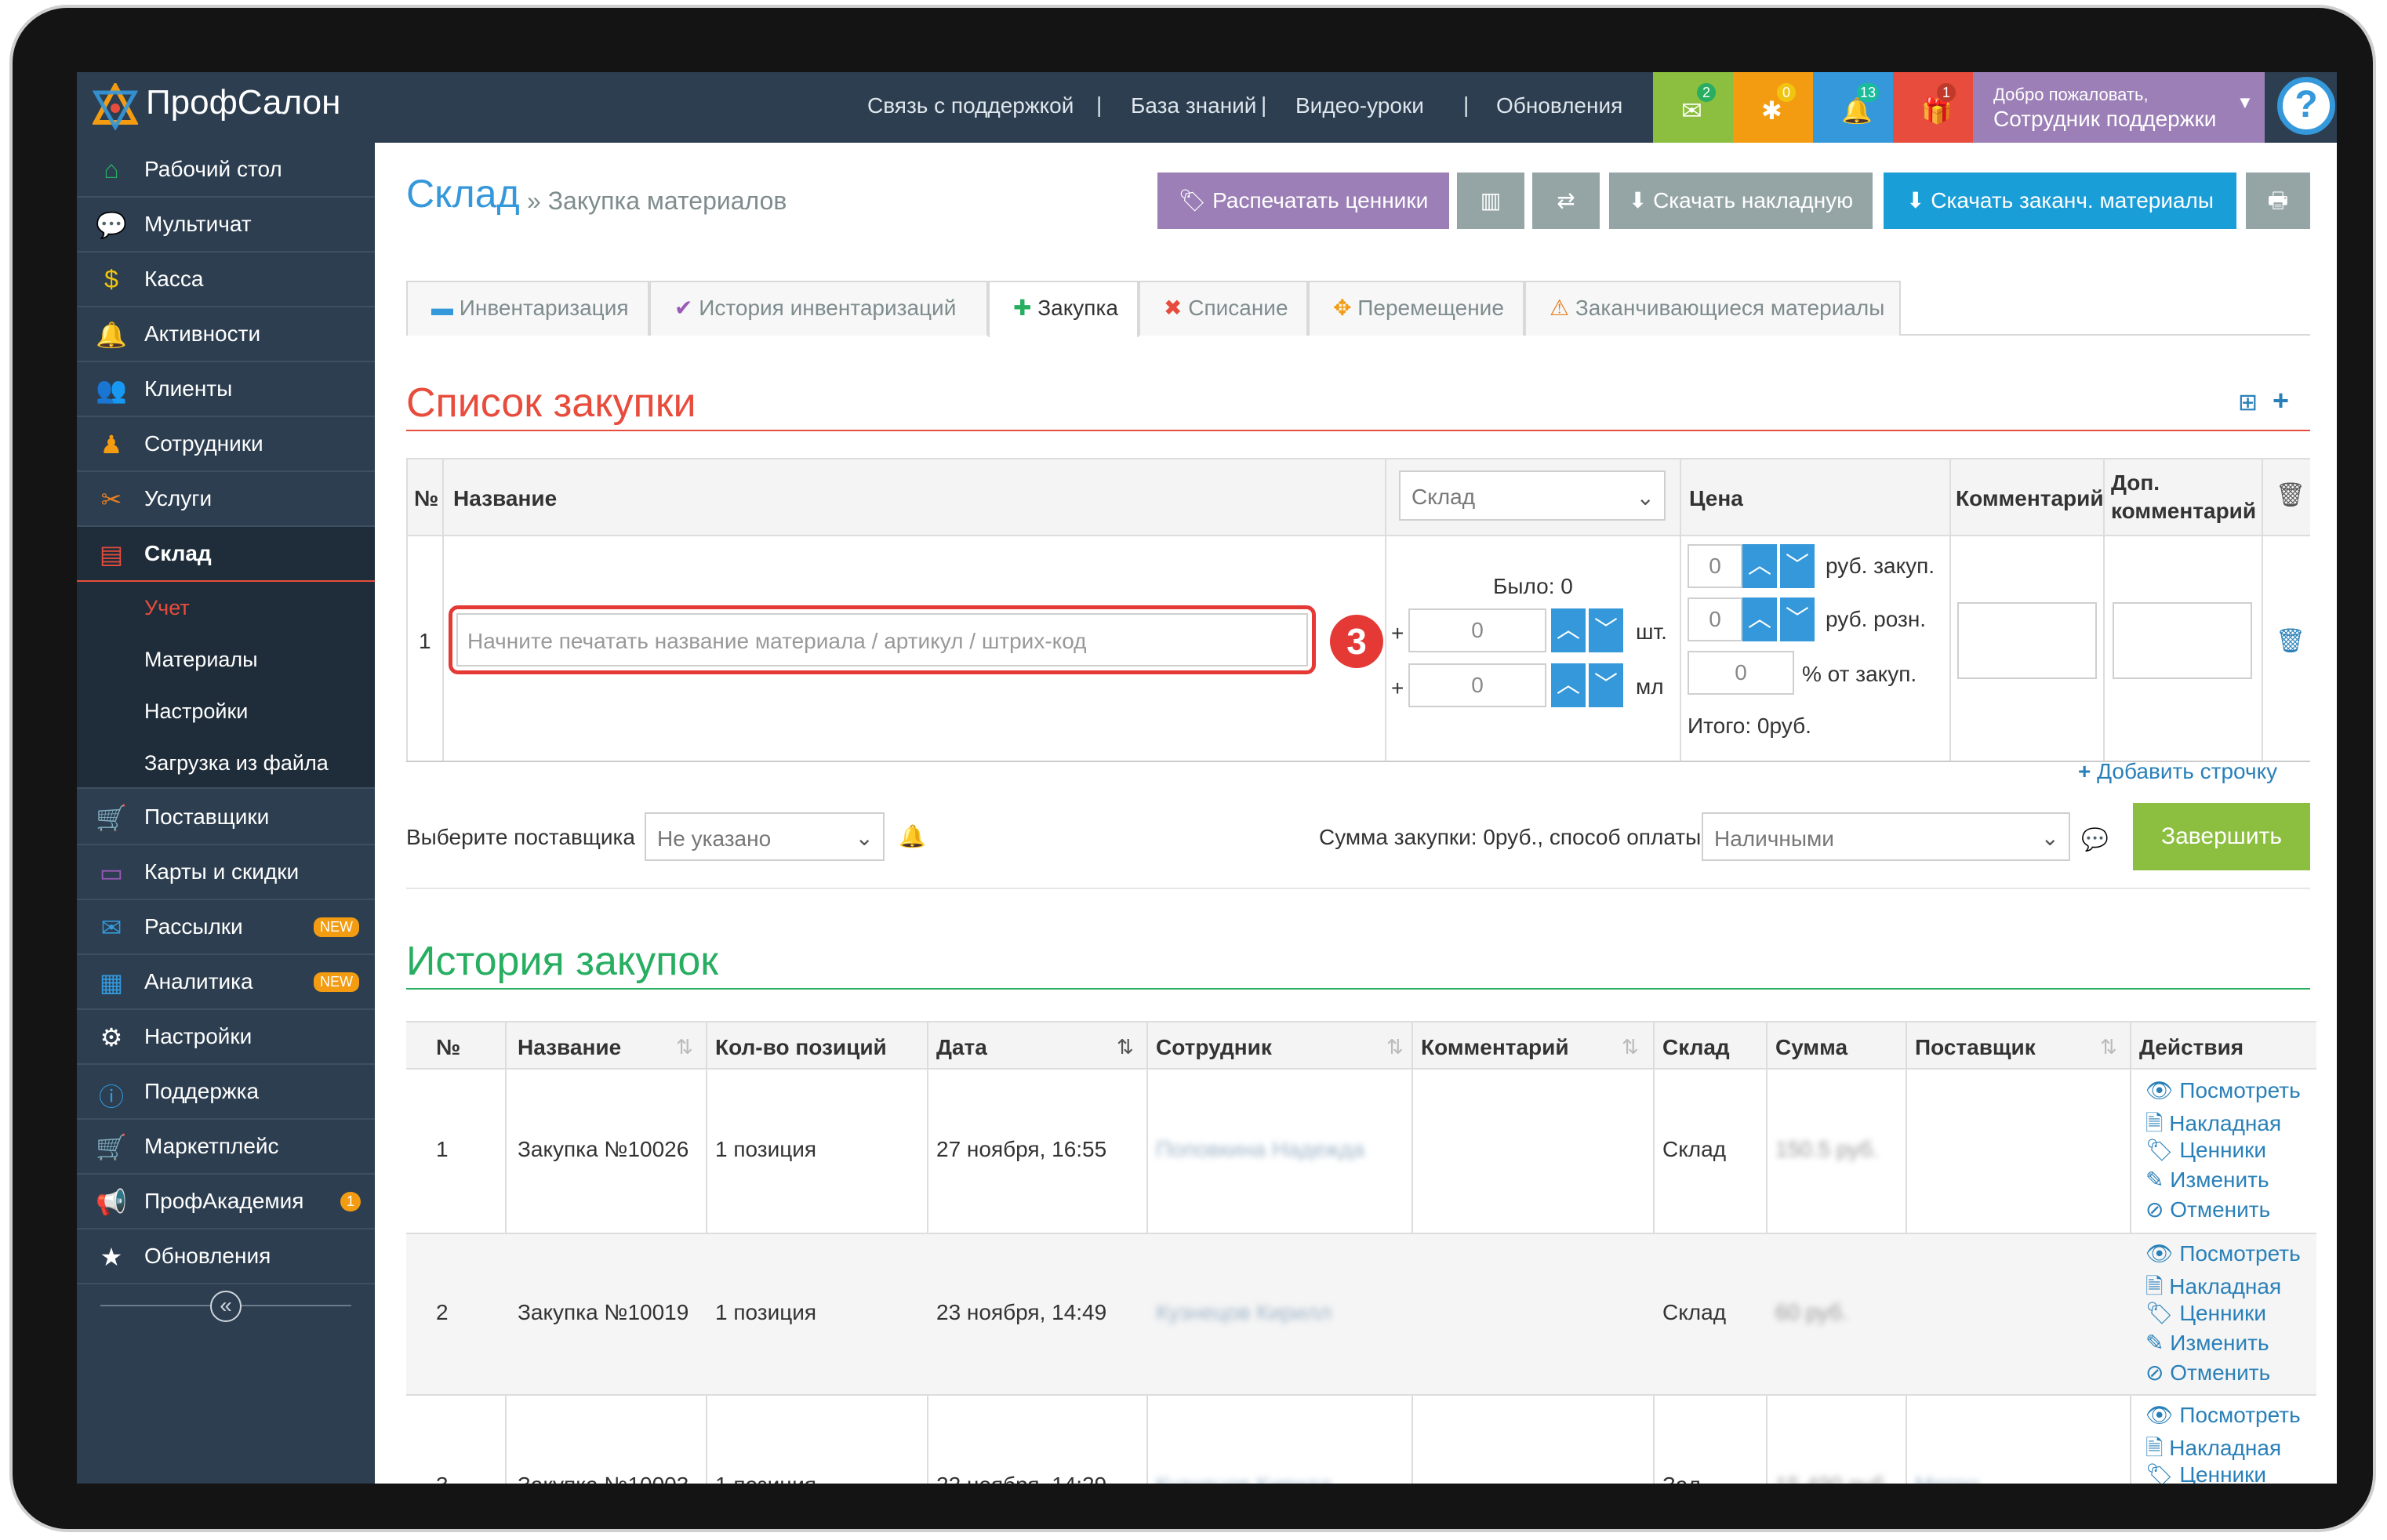 This screenshot has height=1540, width=2387. I want to click on price-buy-input: 0, so click(1715, 566).